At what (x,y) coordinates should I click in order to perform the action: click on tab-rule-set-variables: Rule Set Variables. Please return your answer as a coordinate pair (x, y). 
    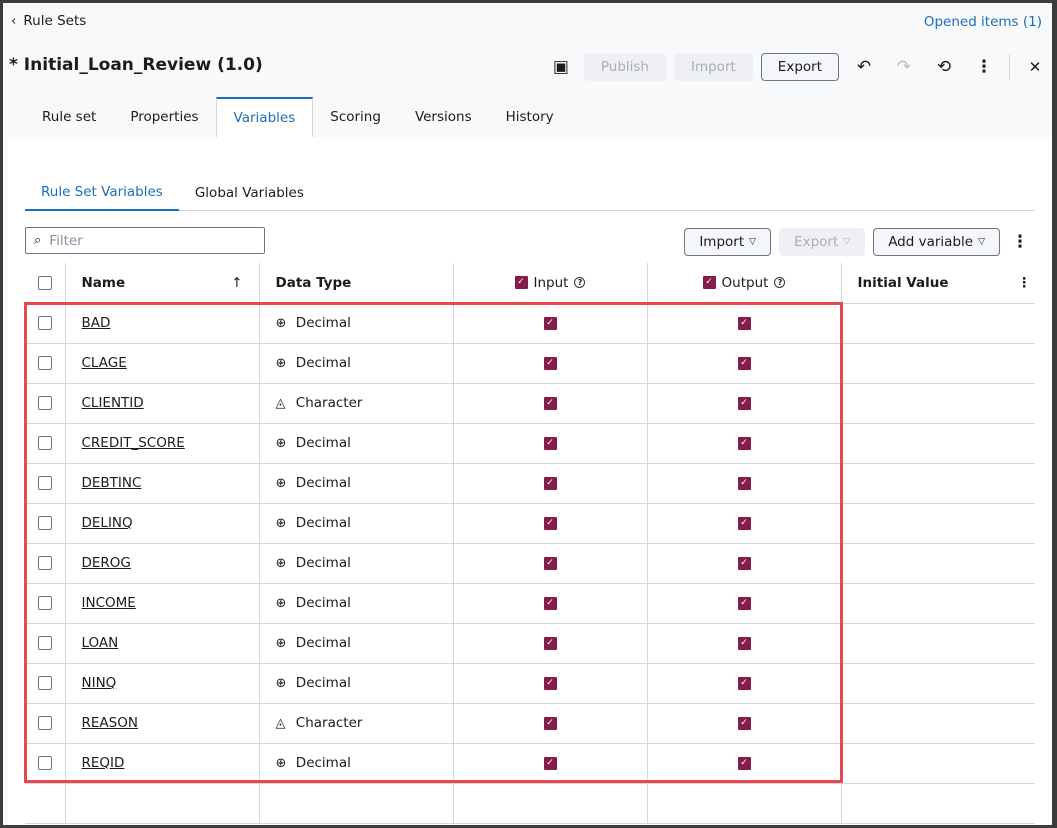
    Looking at the image, I should click on (102, 193).